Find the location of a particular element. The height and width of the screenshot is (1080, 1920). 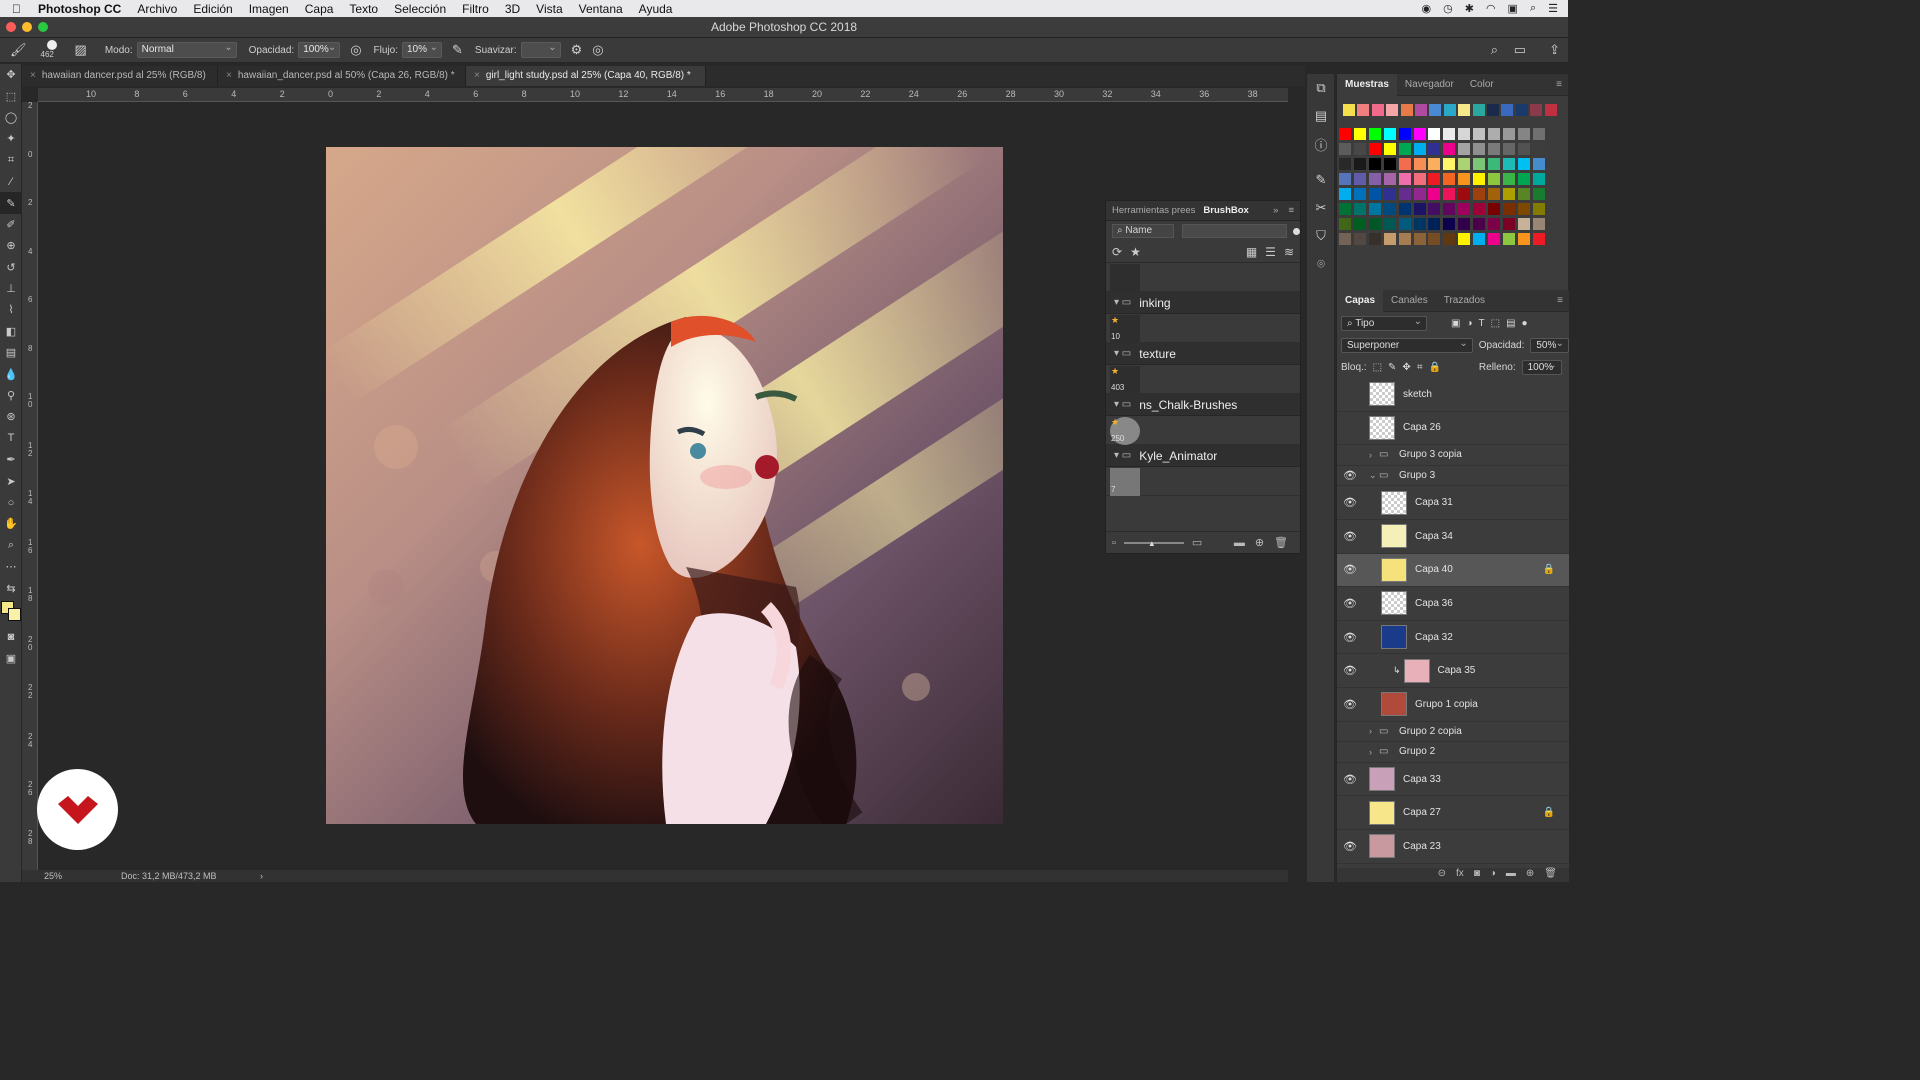

brush-row: 7 is located at coordinates (1203, 481).